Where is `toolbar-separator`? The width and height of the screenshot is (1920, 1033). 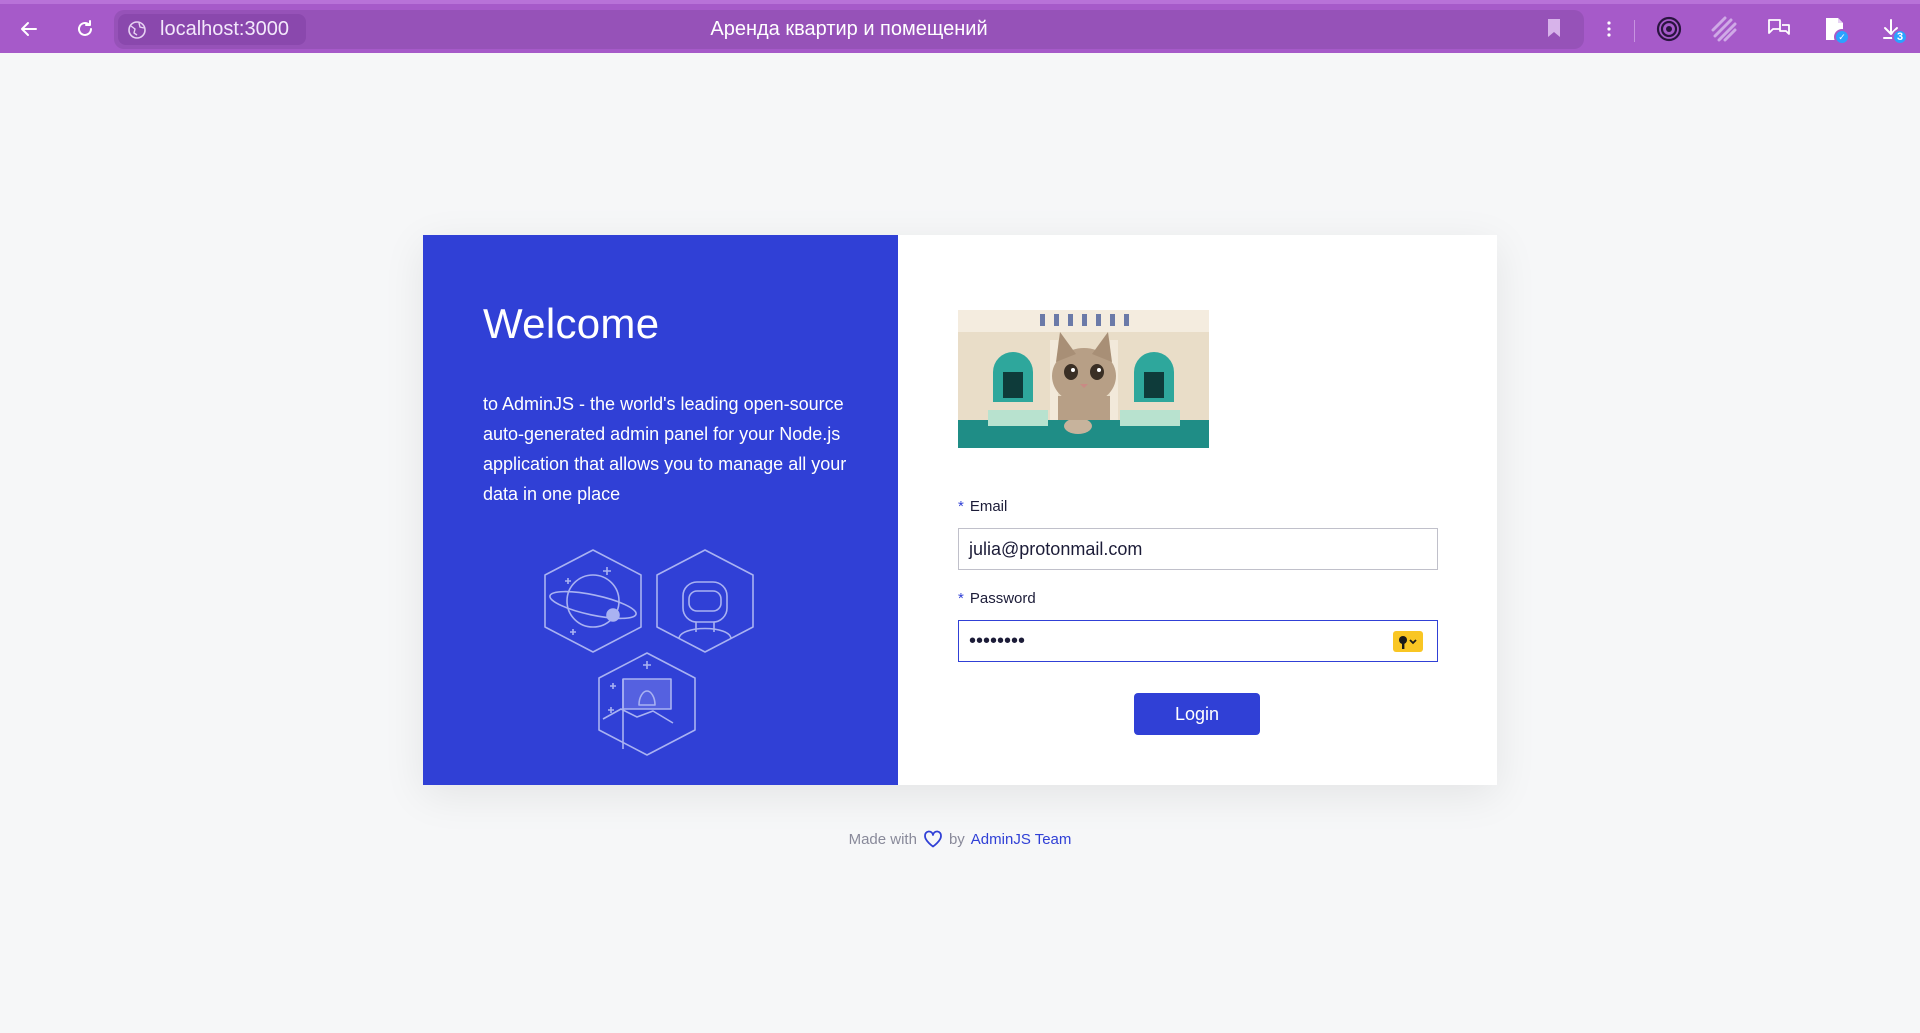 toolbar-separator is located at coordinates (1634, 31).